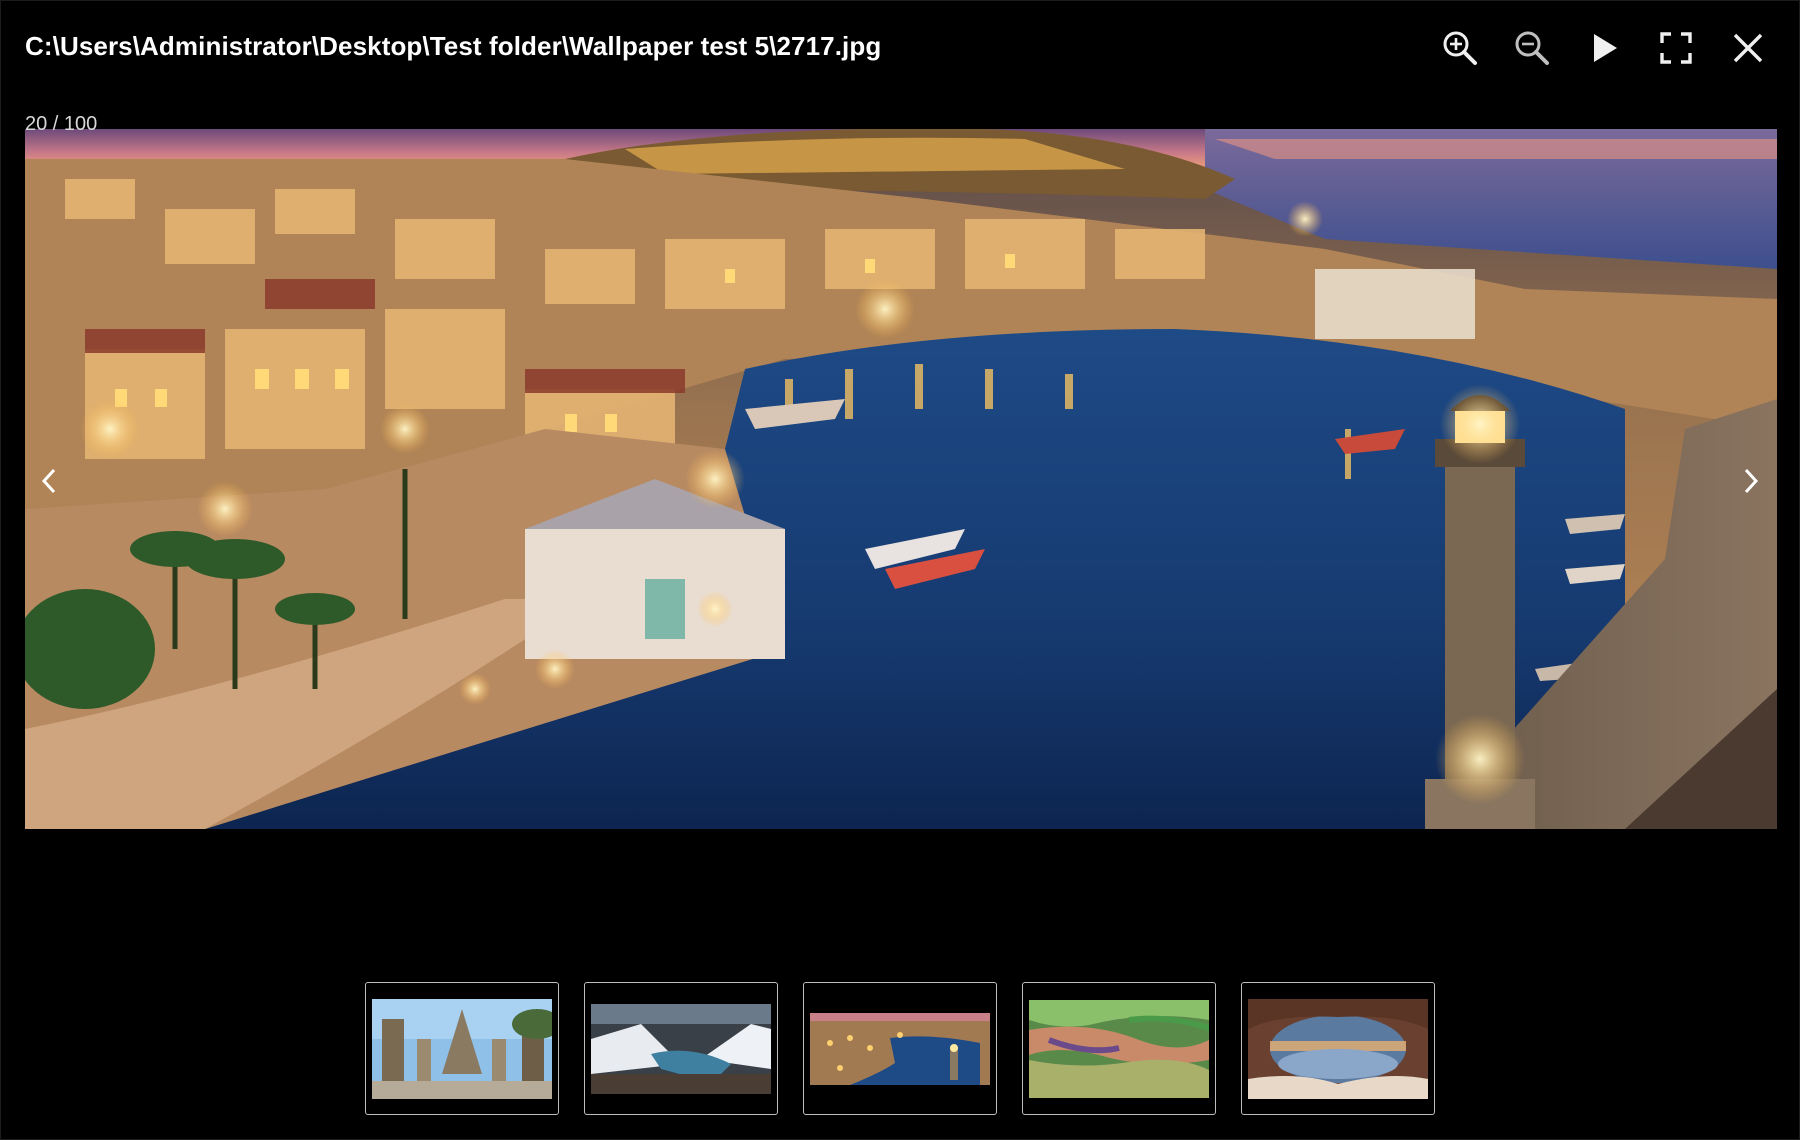 The height and width of the screenshot is (1140, 1800). What do you see at coordinates (462, 1048) in the screenshot?
I see `thumbnail-temple-ruins` at bounding box center [462, 1048].